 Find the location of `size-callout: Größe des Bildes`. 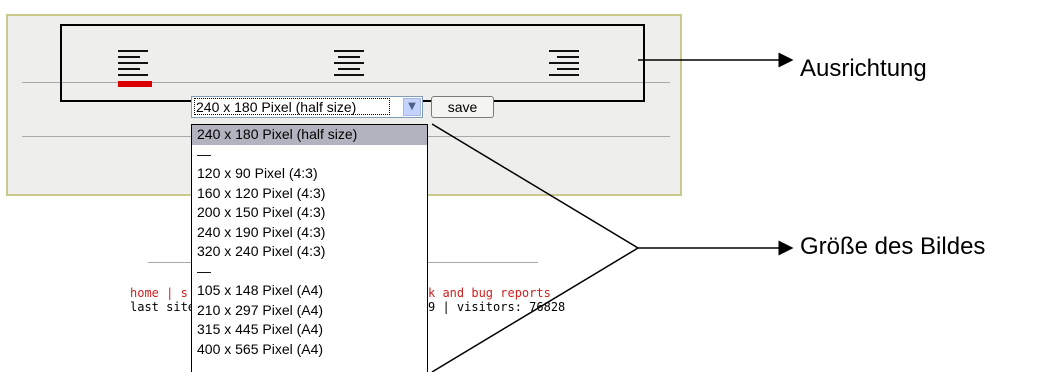

size-callout: Größe des Bildes is located at coordinates (893, 246).